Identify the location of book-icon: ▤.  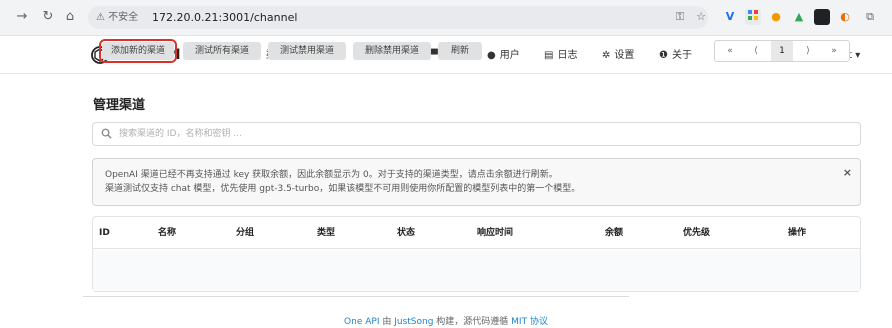
(549, 55).